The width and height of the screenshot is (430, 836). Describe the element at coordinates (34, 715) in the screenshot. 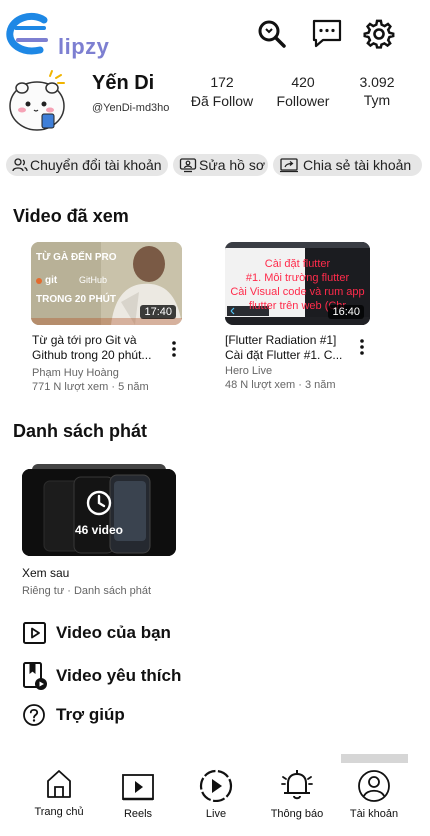

I see `help-icon` at that location.